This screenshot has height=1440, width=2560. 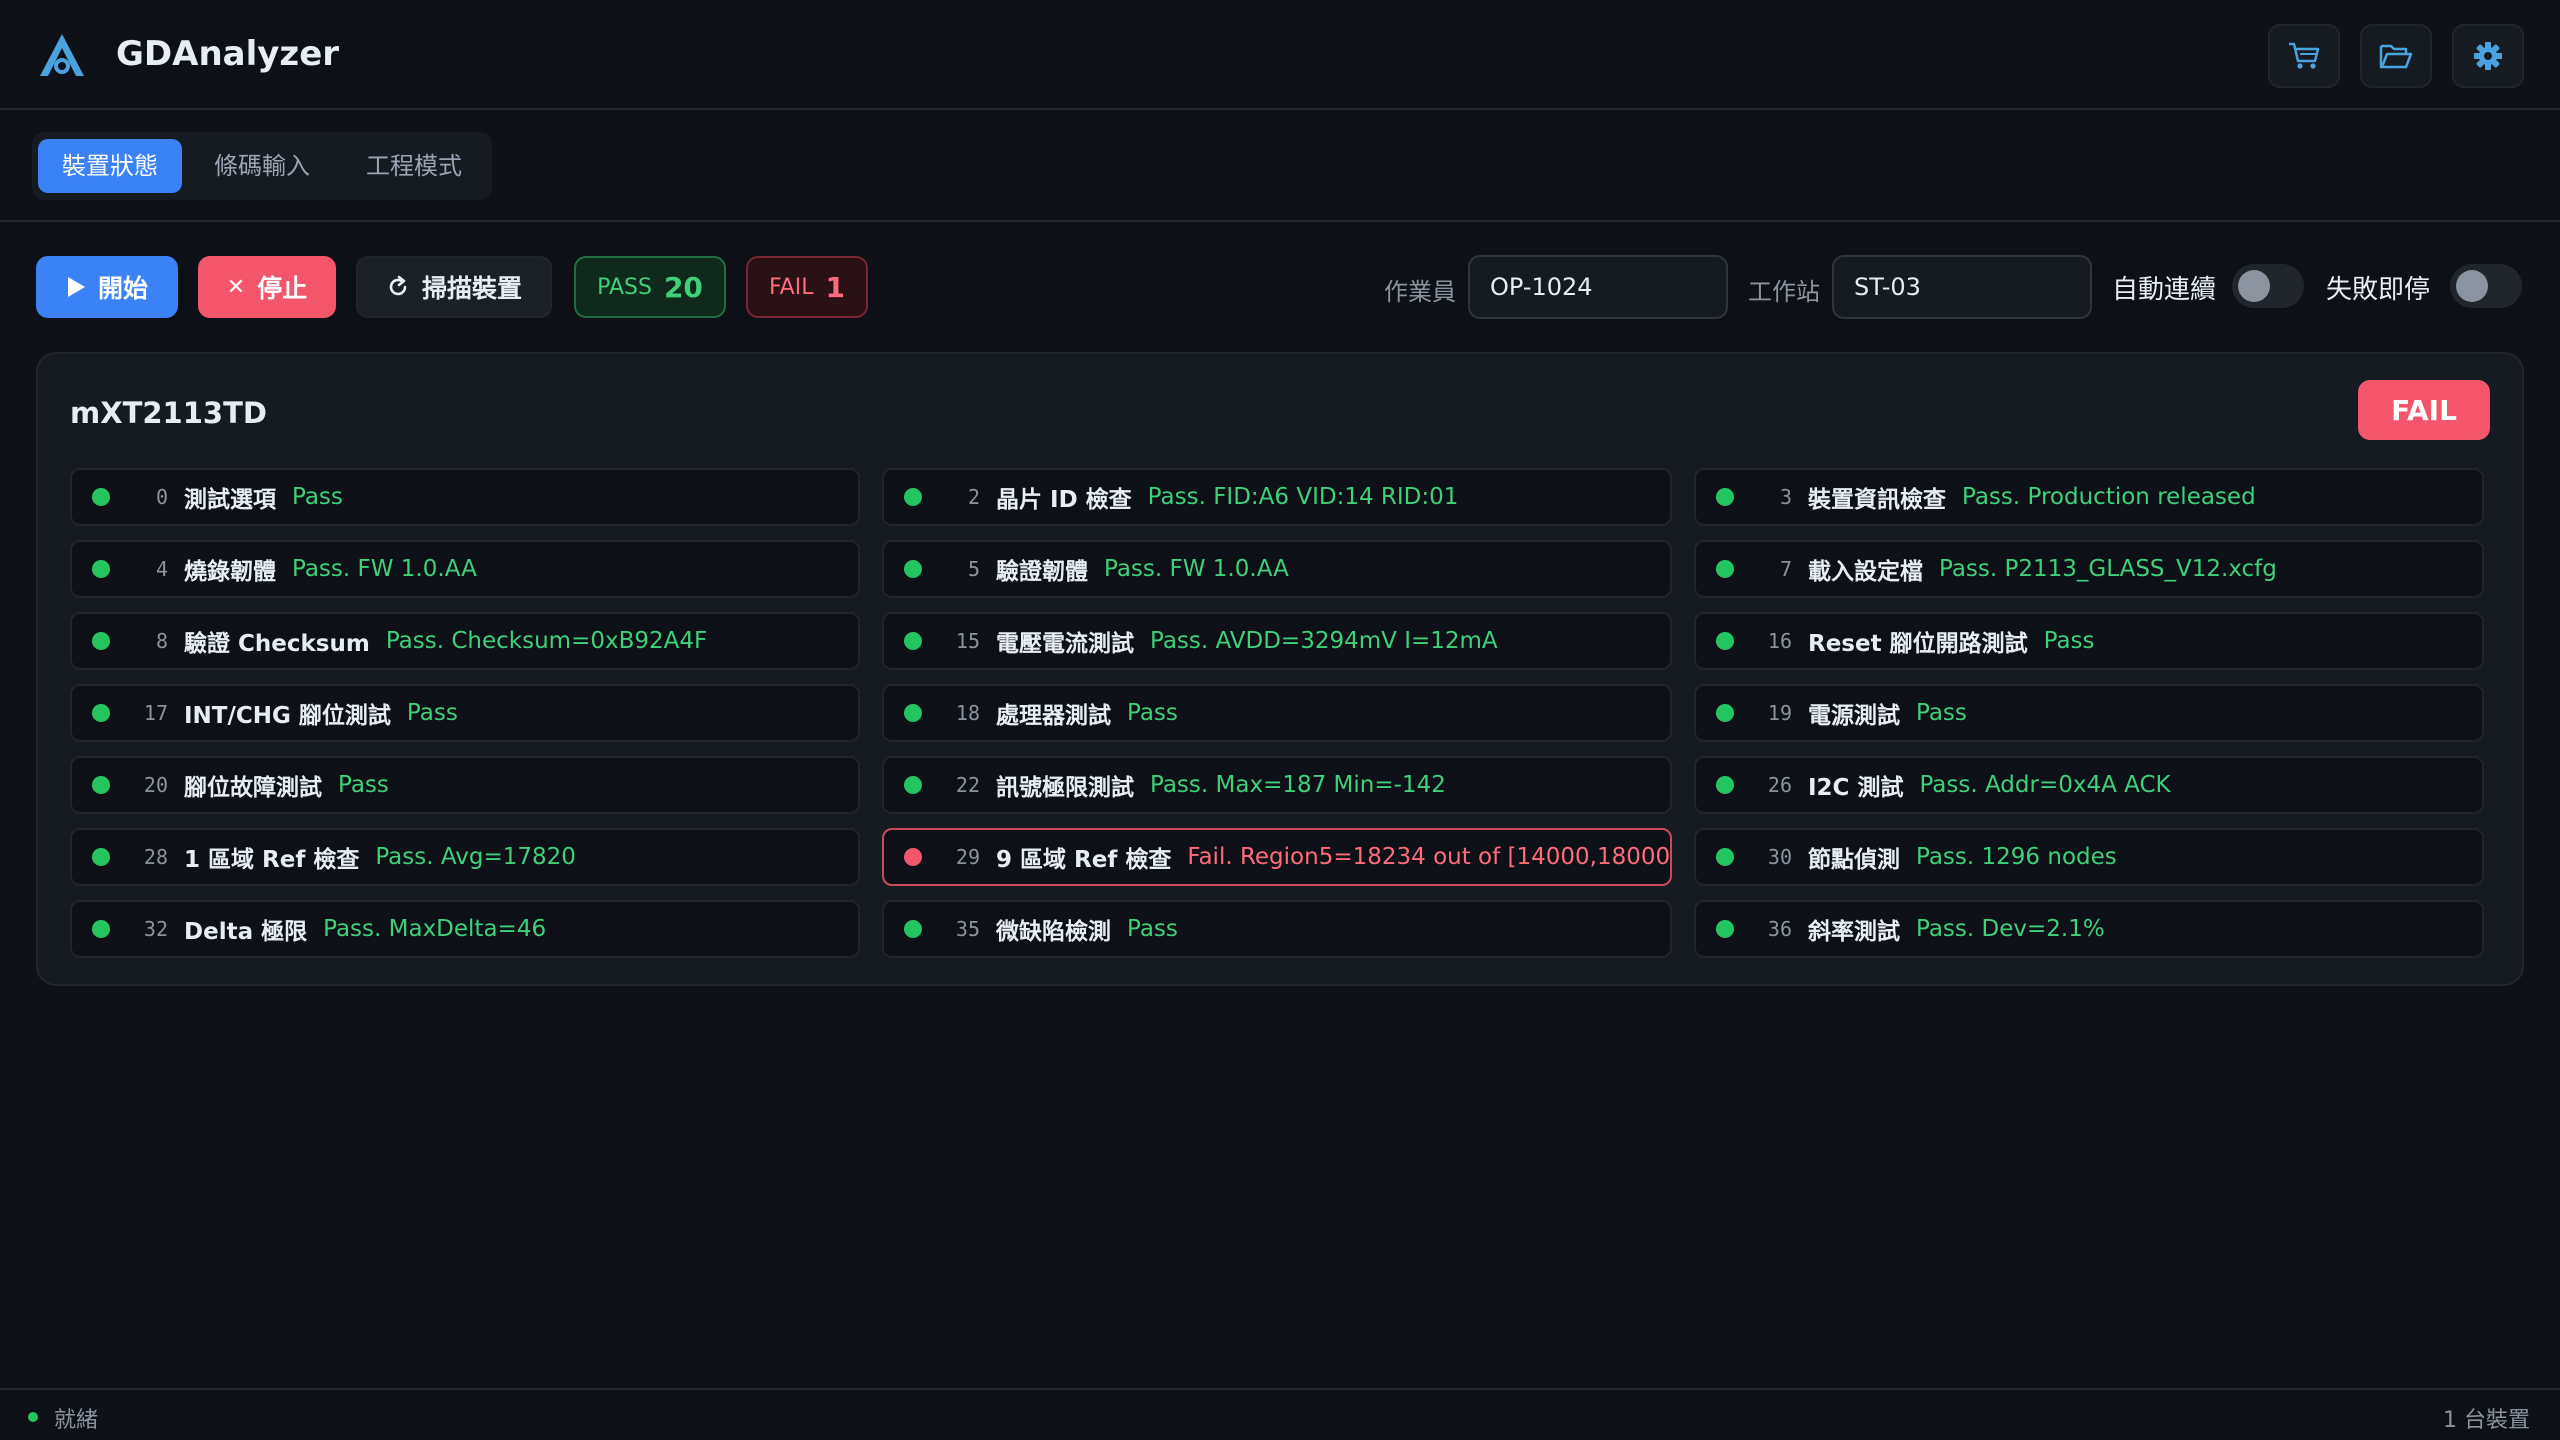 I want to click on open-folder-button, so click(x=2396, y=56).